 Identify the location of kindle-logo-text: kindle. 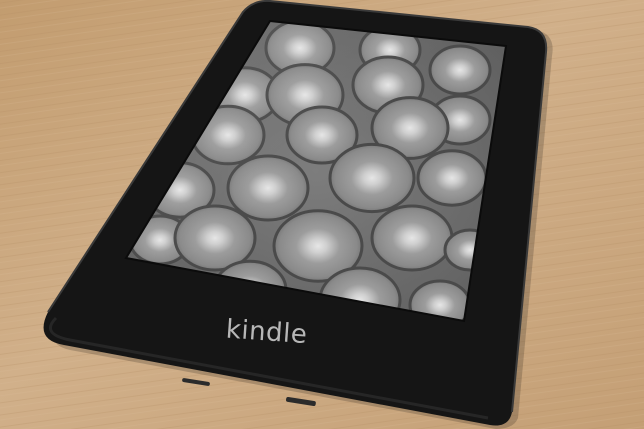
(266, 333).